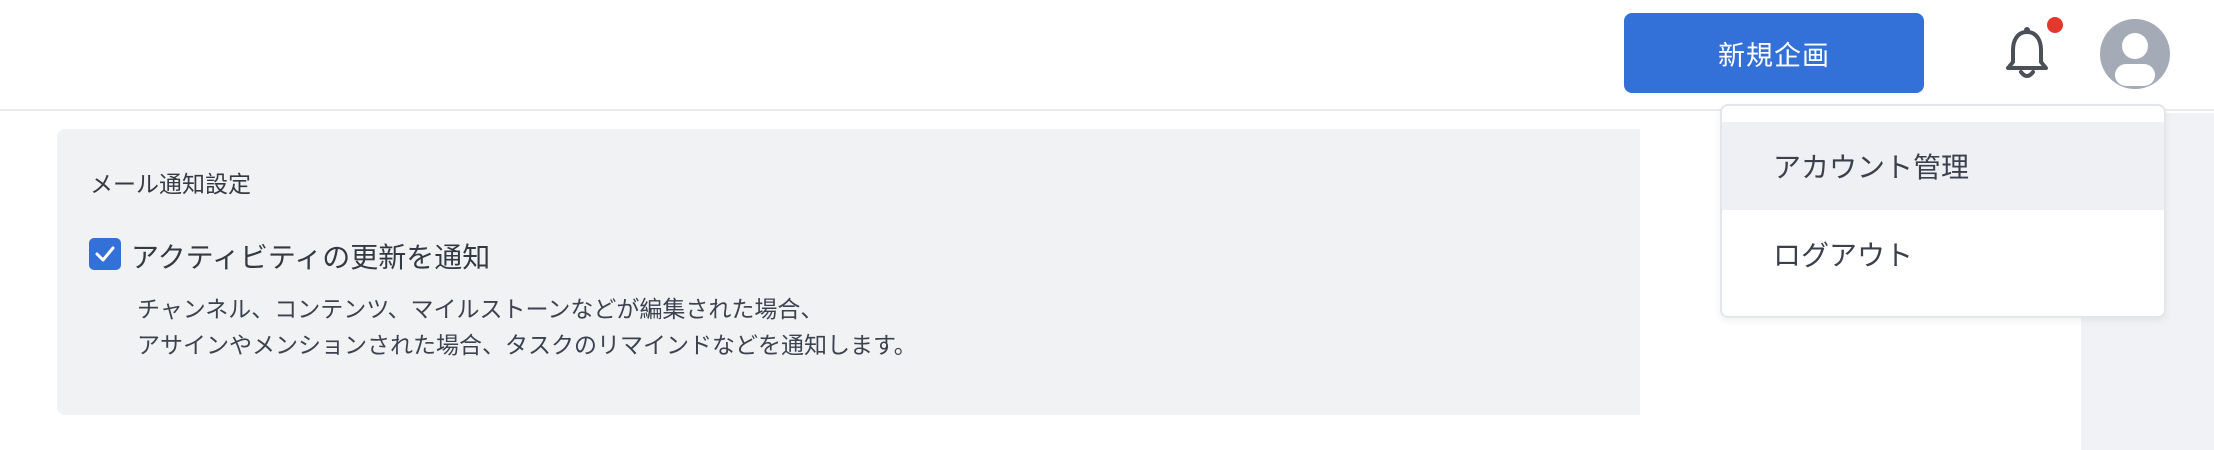 This screenshot has height=450, width=2214. I want to click on user-avatar-button, so click(2135, 54).